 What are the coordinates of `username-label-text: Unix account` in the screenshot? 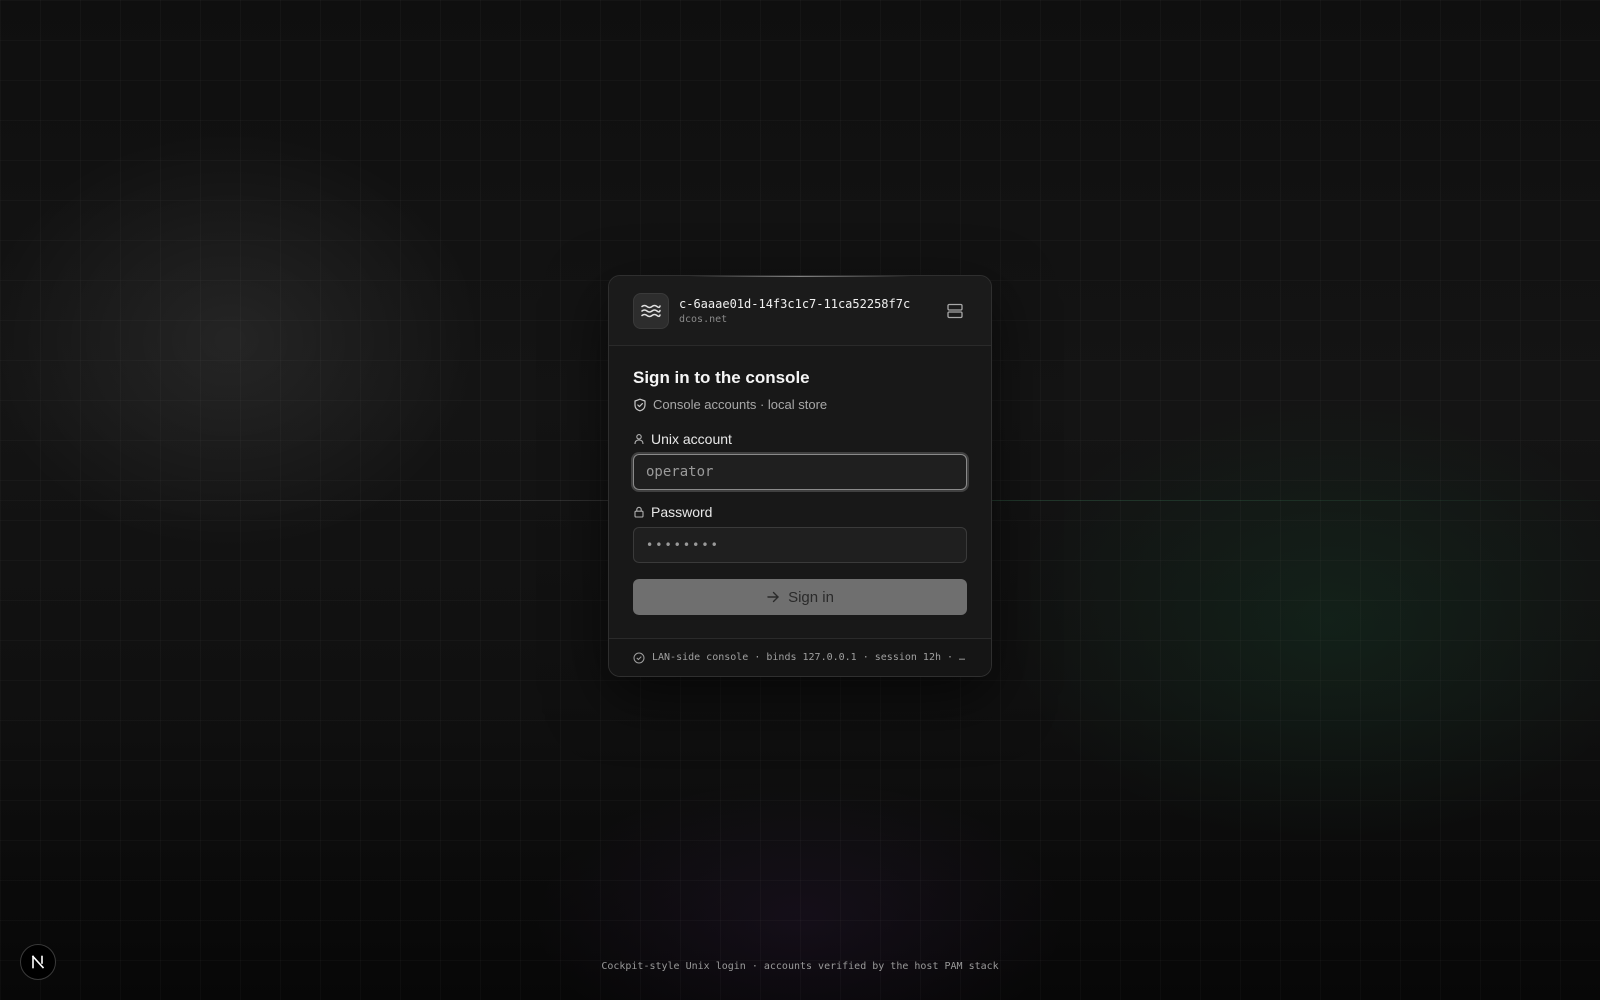 It's located at (691, 439).